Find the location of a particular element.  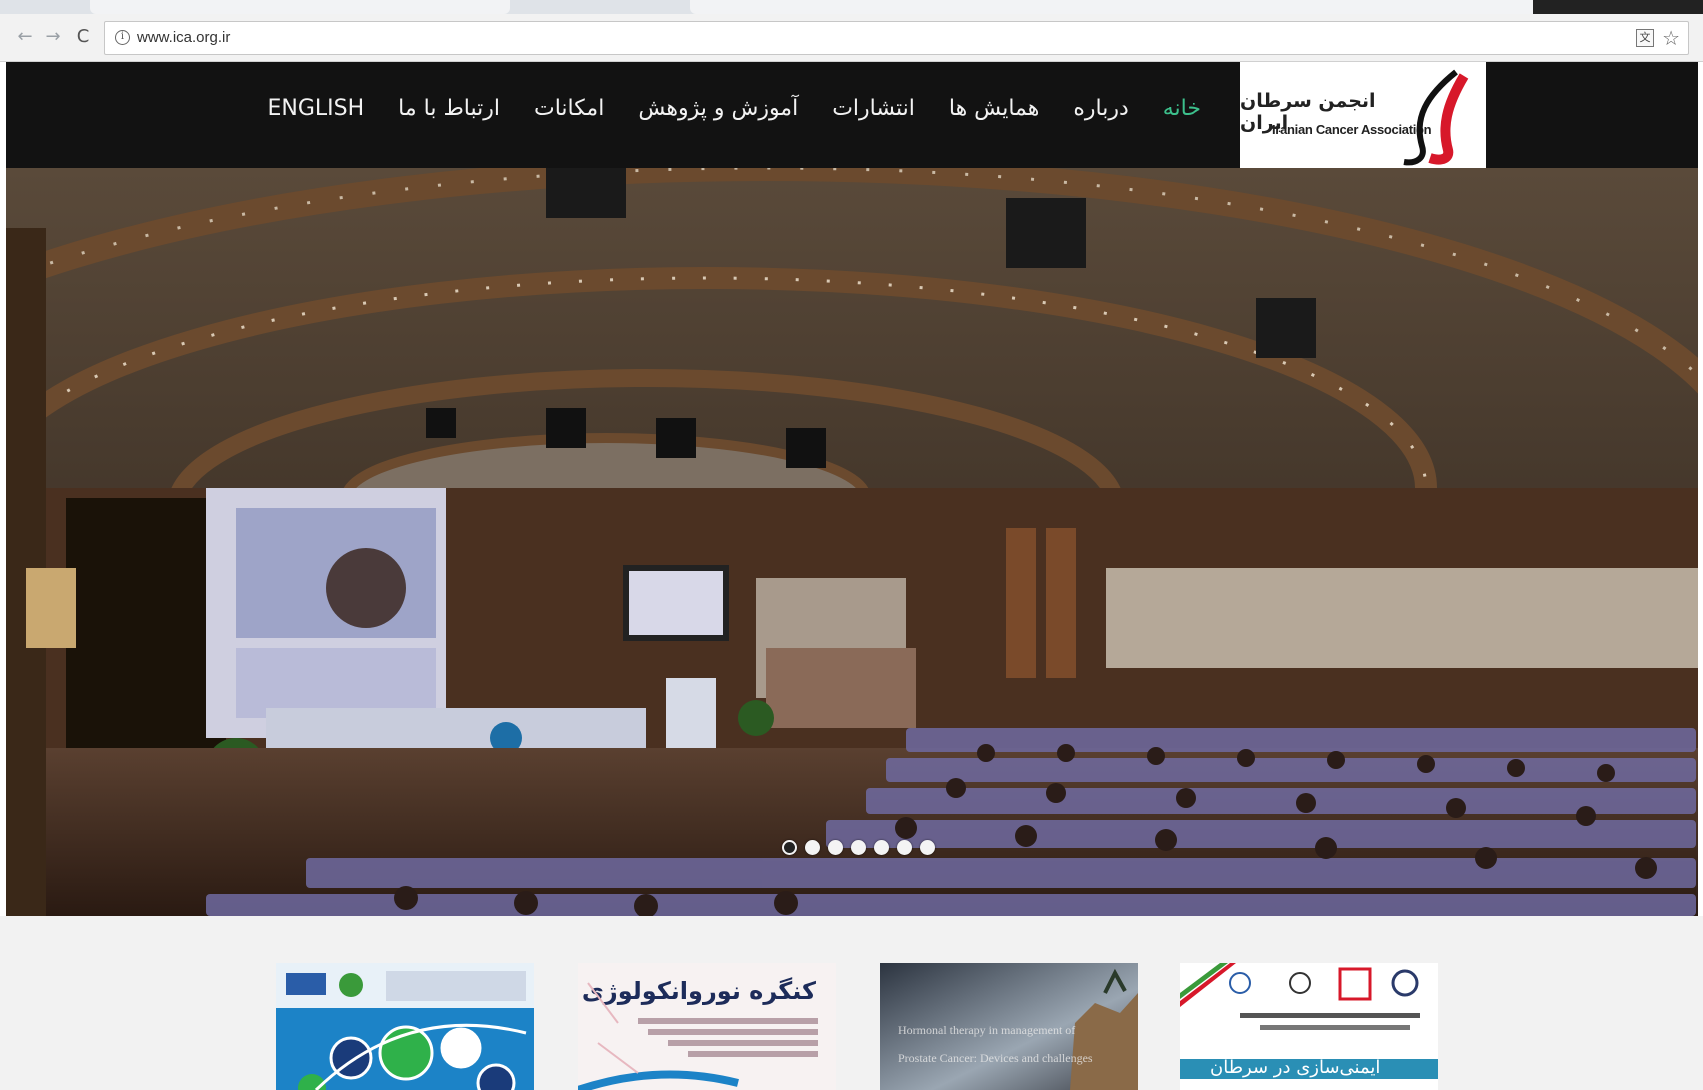

bookmark-star-icon: ☆ is located at coordinates (1671, 38).